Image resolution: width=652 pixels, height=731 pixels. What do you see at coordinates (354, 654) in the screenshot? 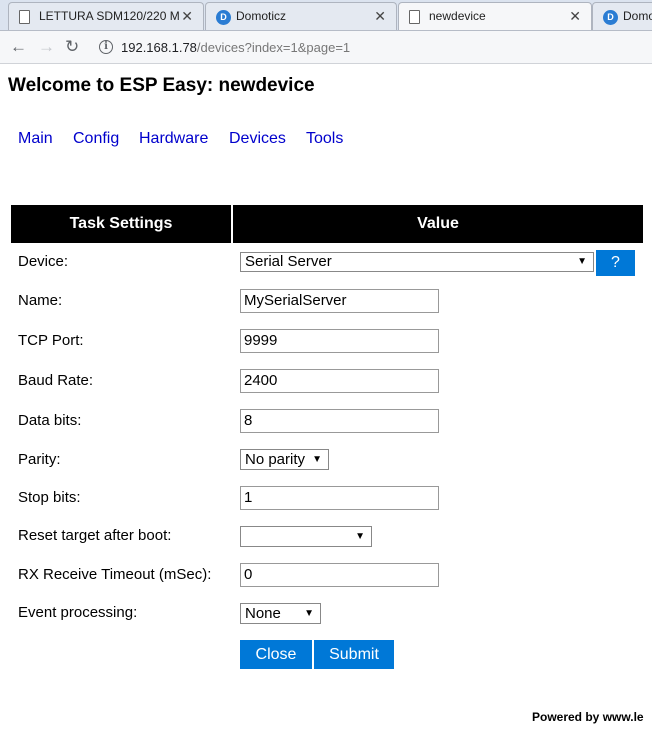
I see `submit-button: Submit` at bounding box center [354, 654].